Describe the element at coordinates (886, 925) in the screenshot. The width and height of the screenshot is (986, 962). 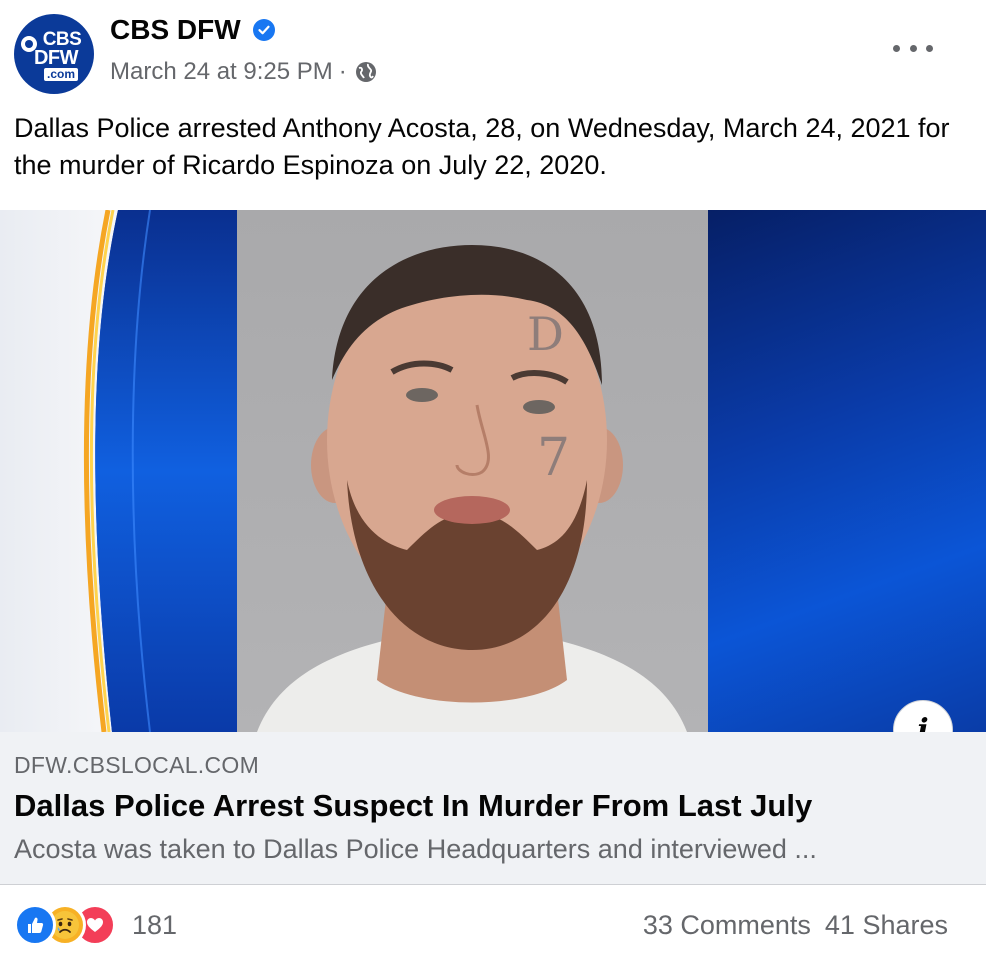
I see `shares-count-link: 41 Shares` at that location.